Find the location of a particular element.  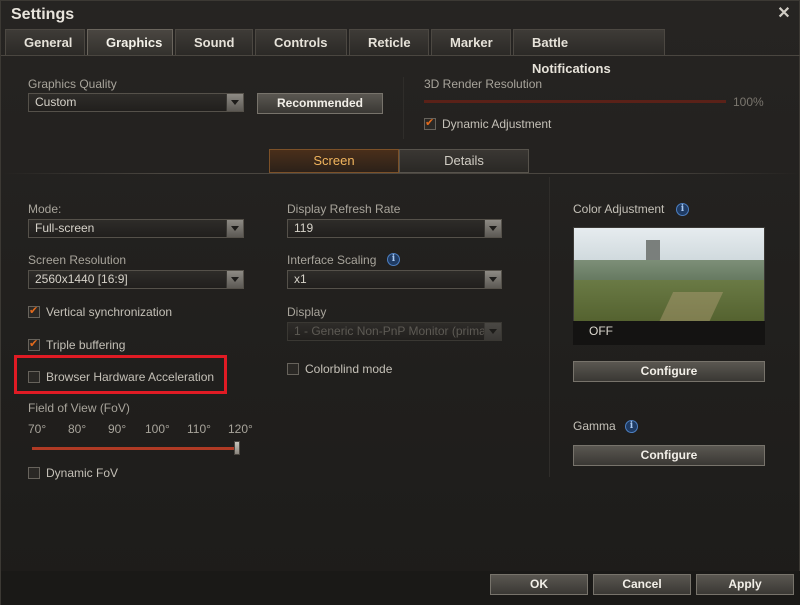

fov-tick-110: 110° is located at coordinates (199, 429).